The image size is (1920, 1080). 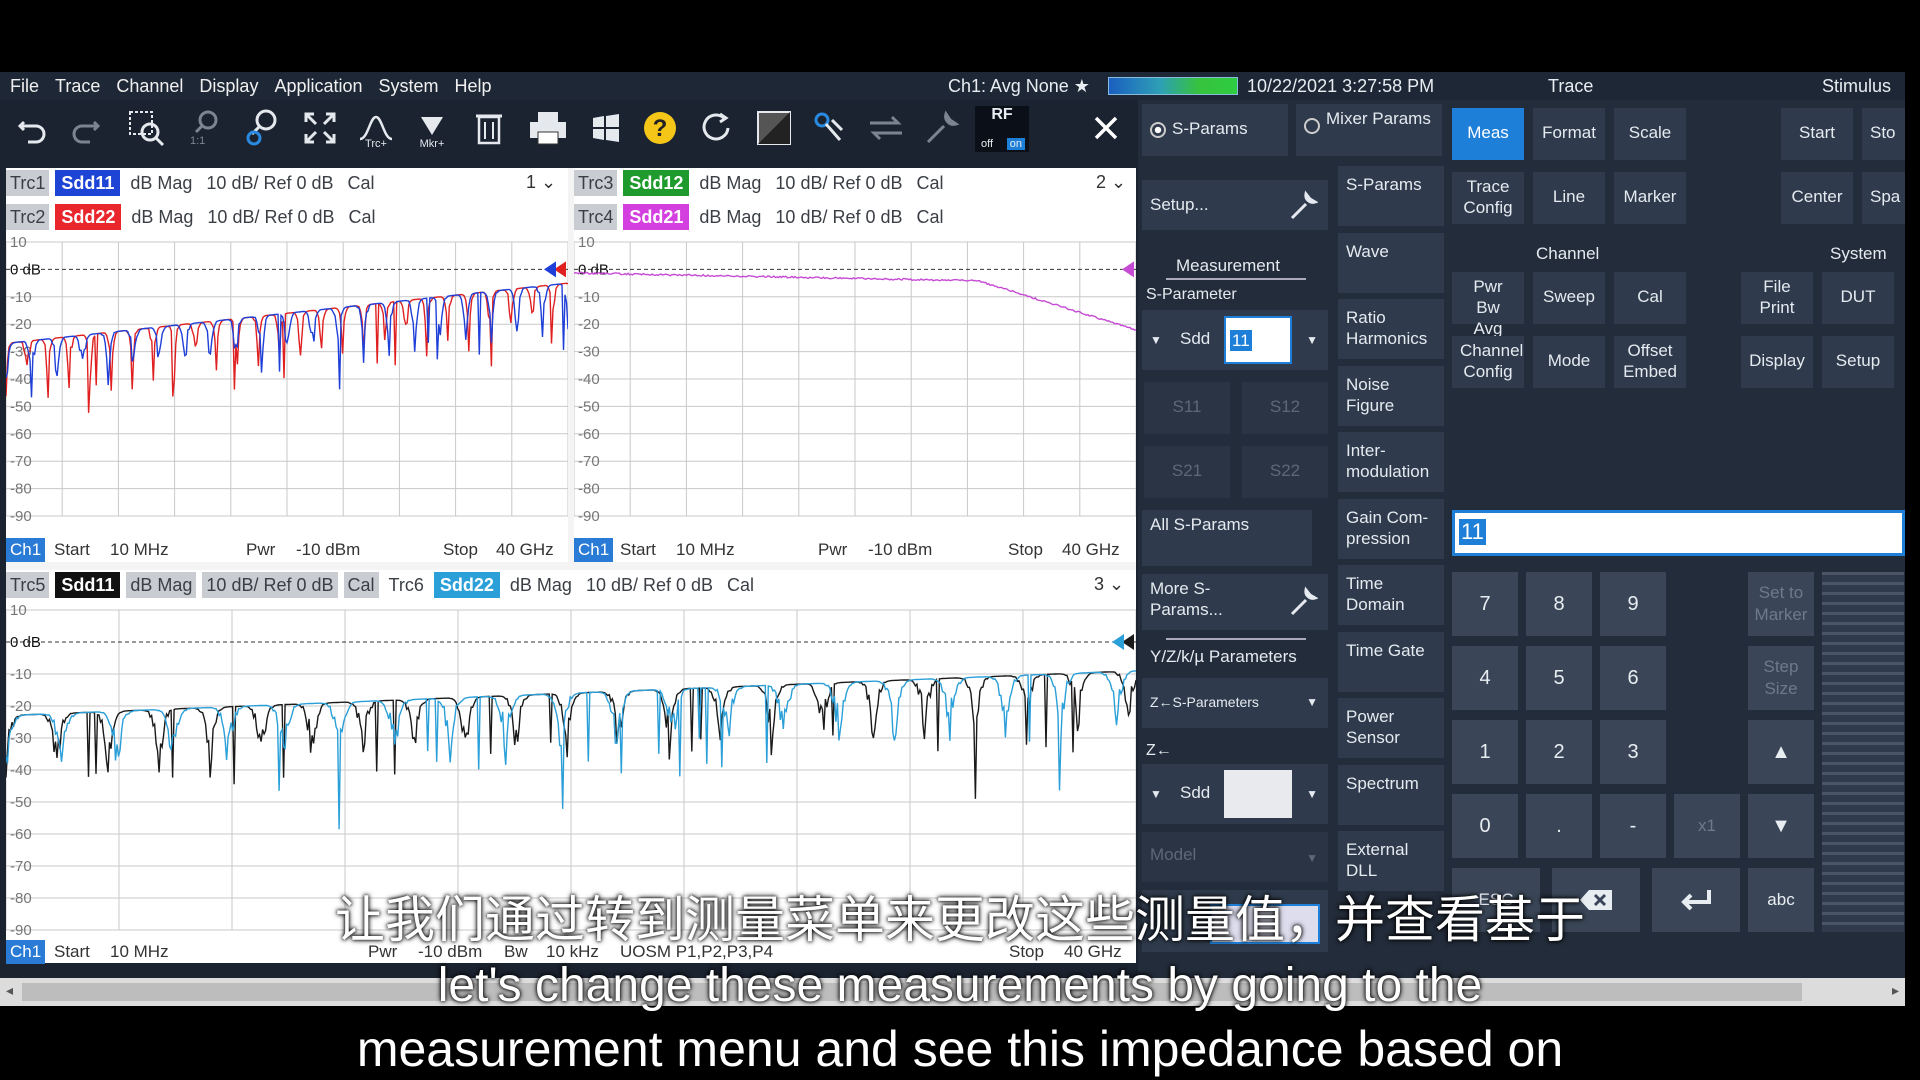 What do you see at coordinates (774, 128) in the screenshot?
I see `display-icon` at bounding box center [774, 128].